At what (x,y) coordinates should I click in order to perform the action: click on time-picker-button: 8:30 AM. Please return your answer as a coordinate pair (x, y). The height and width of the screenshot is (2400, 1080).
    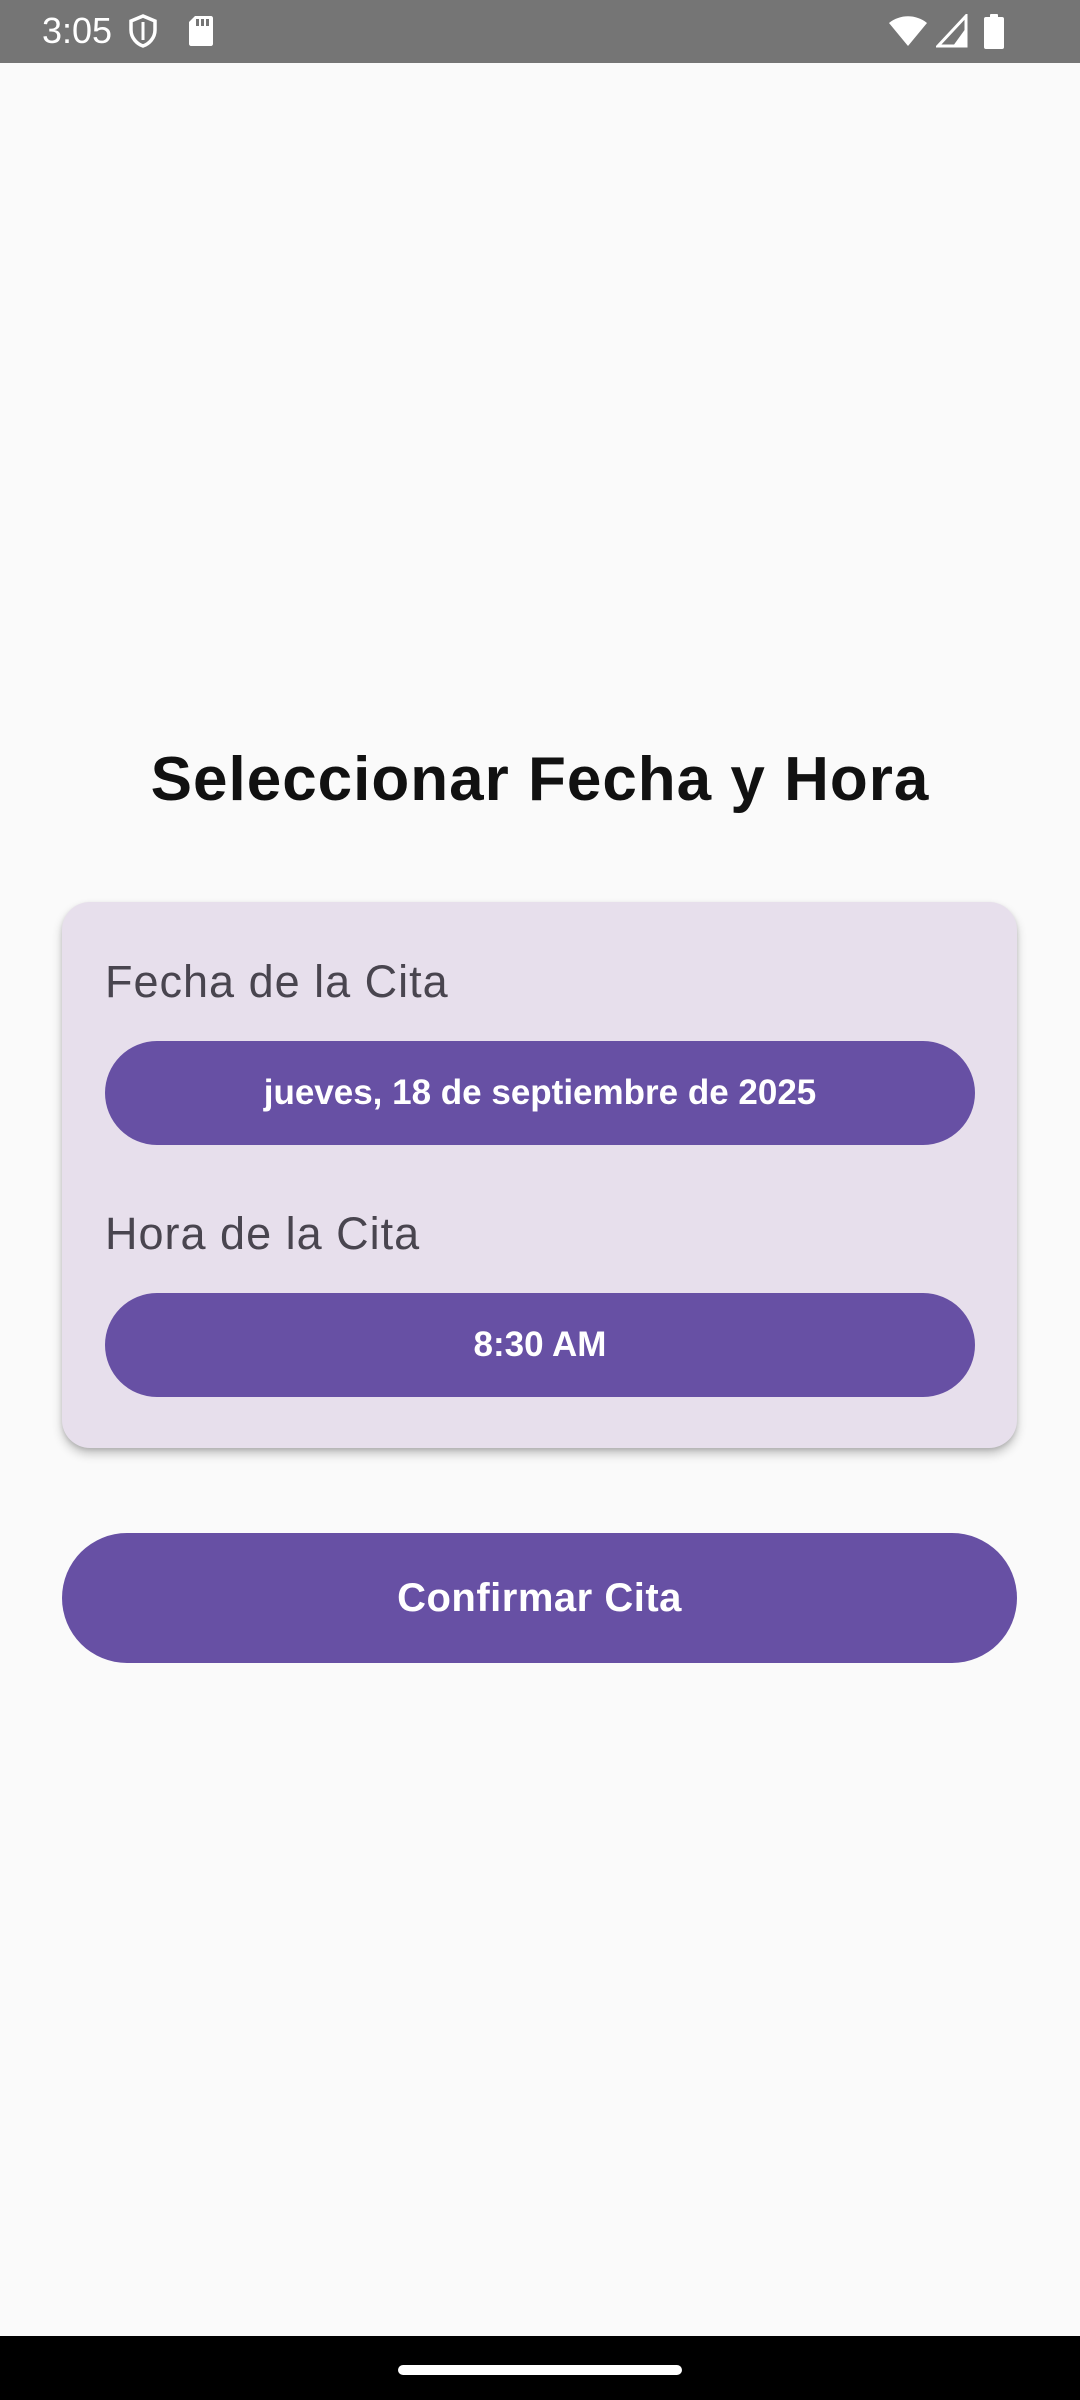
    Looking at the image, I should click on (540, 1345).